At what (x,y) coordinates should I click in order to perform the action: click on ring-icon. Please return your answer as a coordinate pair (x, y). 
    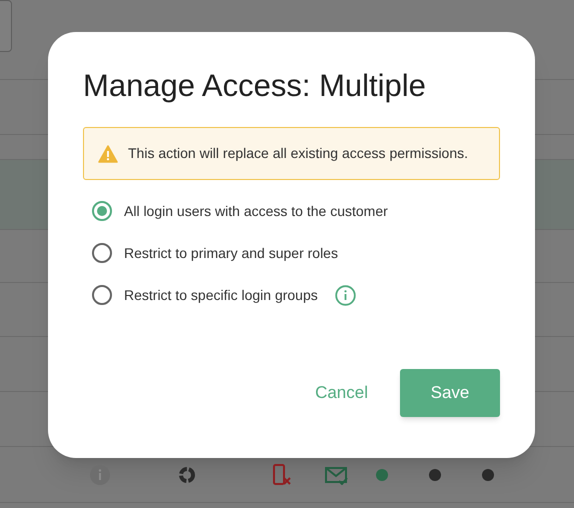
    Looking at the image, I should click on (187, 475).